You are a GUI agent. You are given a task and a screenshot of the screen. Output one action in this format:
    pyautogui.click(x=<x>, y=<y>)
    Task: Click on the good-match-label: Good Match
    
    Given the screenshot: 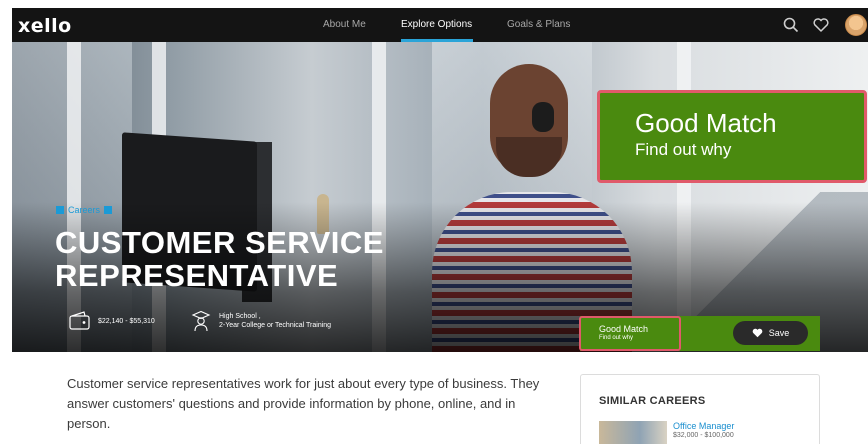 What is the action you would take?
    pyautogui.click(x=624, y=329)
    